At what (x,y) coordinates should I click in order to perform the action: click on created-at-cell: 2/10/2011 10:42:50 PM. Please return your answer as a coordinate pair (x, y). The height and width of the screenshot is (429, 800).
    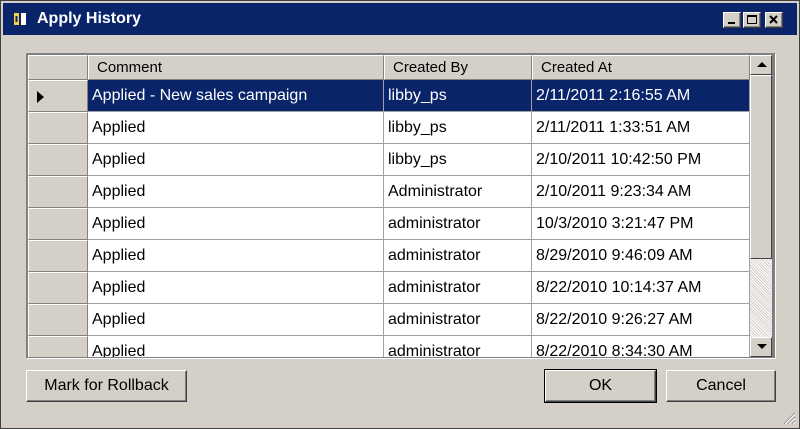
    Looking at the image, I should click on (641, 160).